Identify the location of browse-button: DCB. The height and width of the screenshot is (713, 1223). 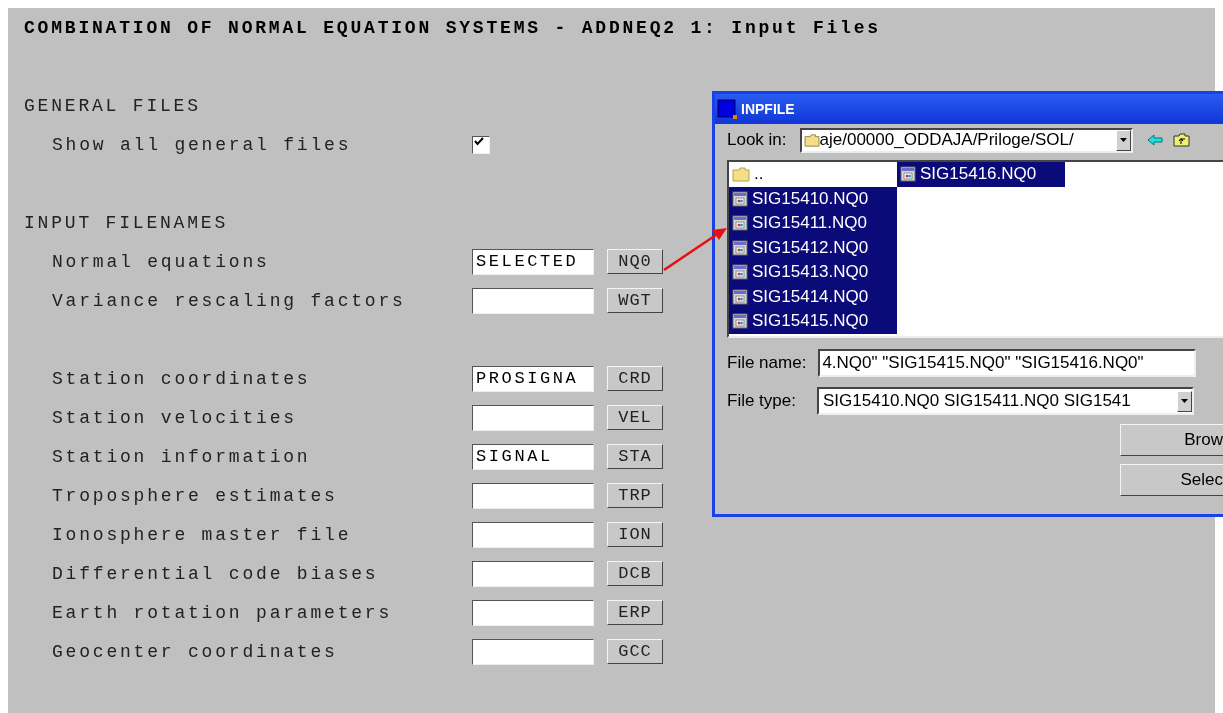
(635, 573).